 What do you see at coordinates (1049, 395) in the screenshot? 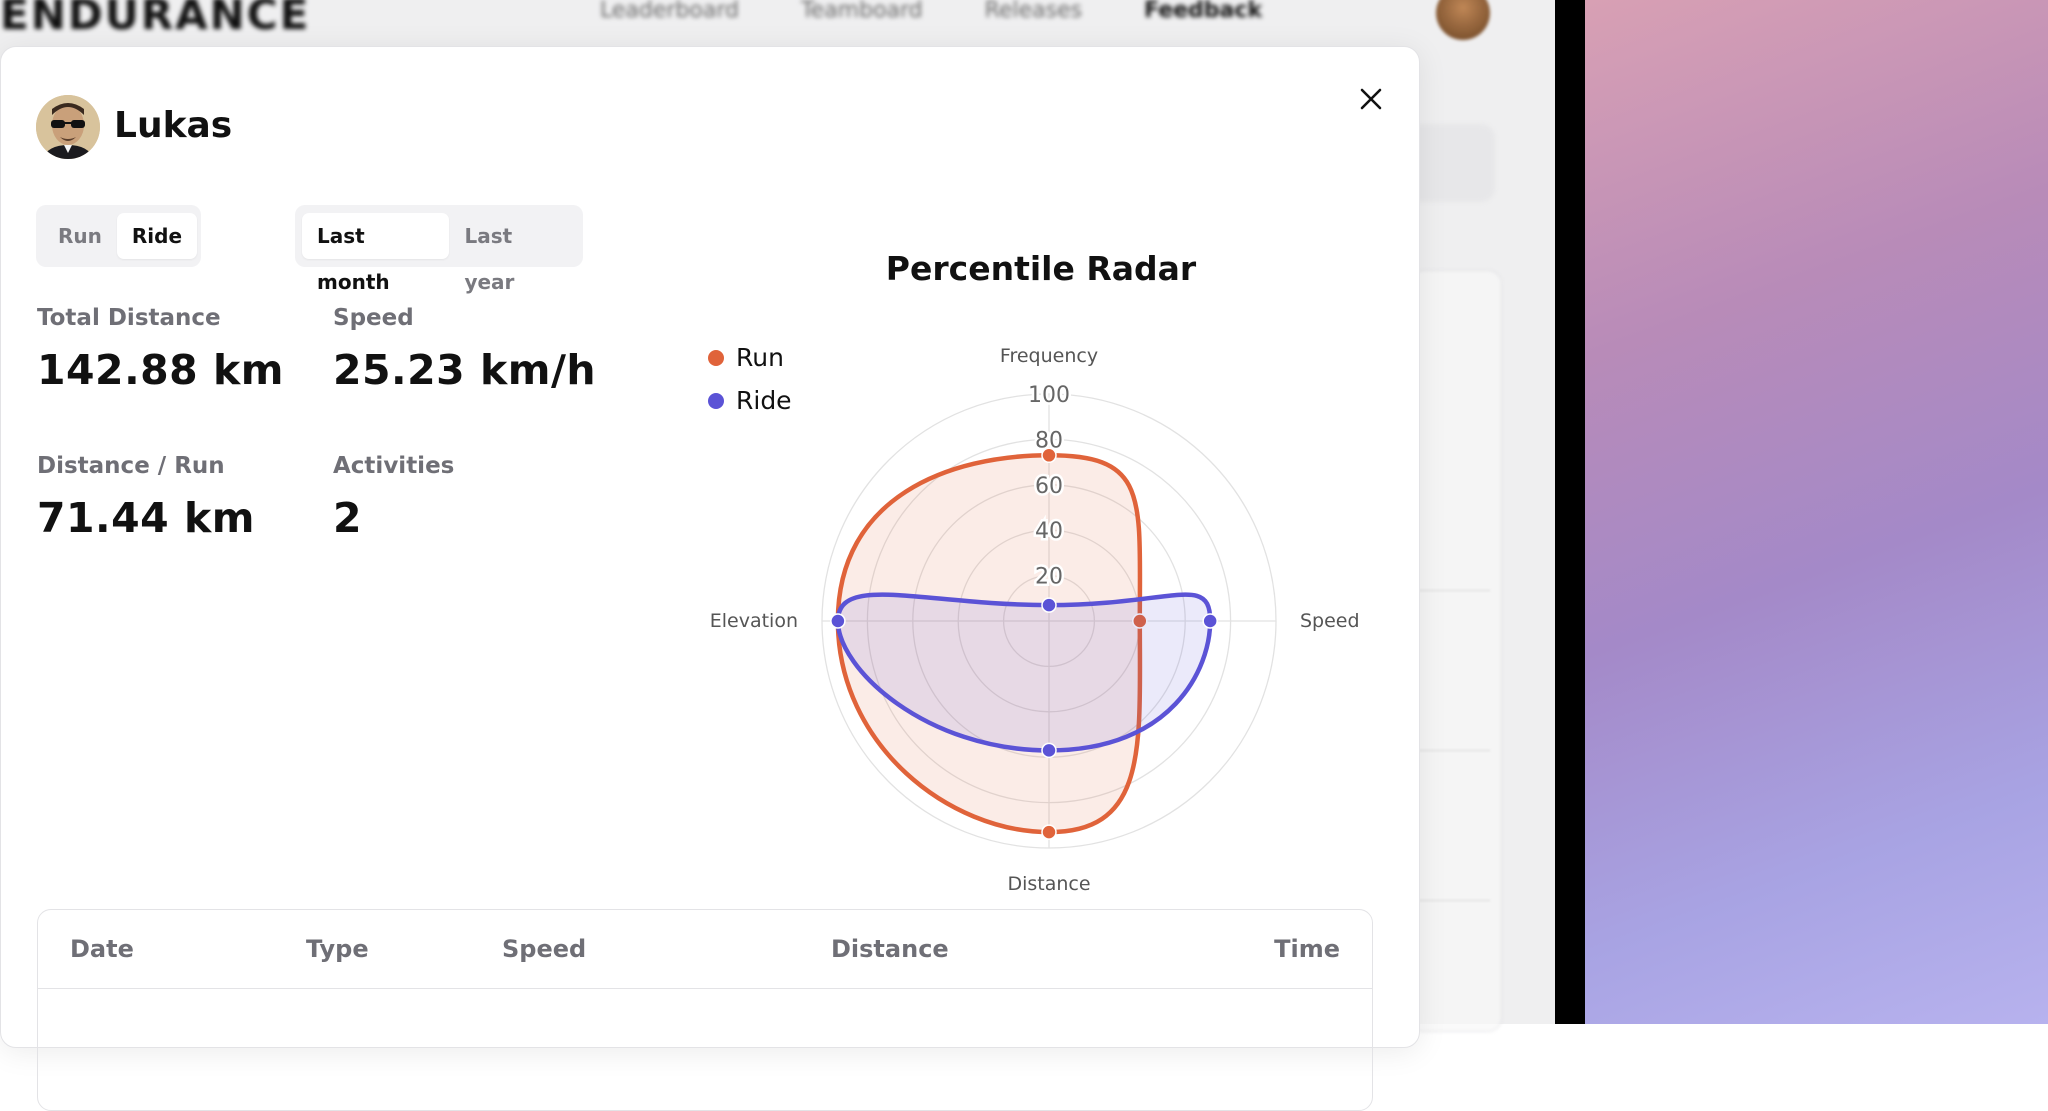
I see `radar-tick-label: 100` at bounding box center [1049, 395].